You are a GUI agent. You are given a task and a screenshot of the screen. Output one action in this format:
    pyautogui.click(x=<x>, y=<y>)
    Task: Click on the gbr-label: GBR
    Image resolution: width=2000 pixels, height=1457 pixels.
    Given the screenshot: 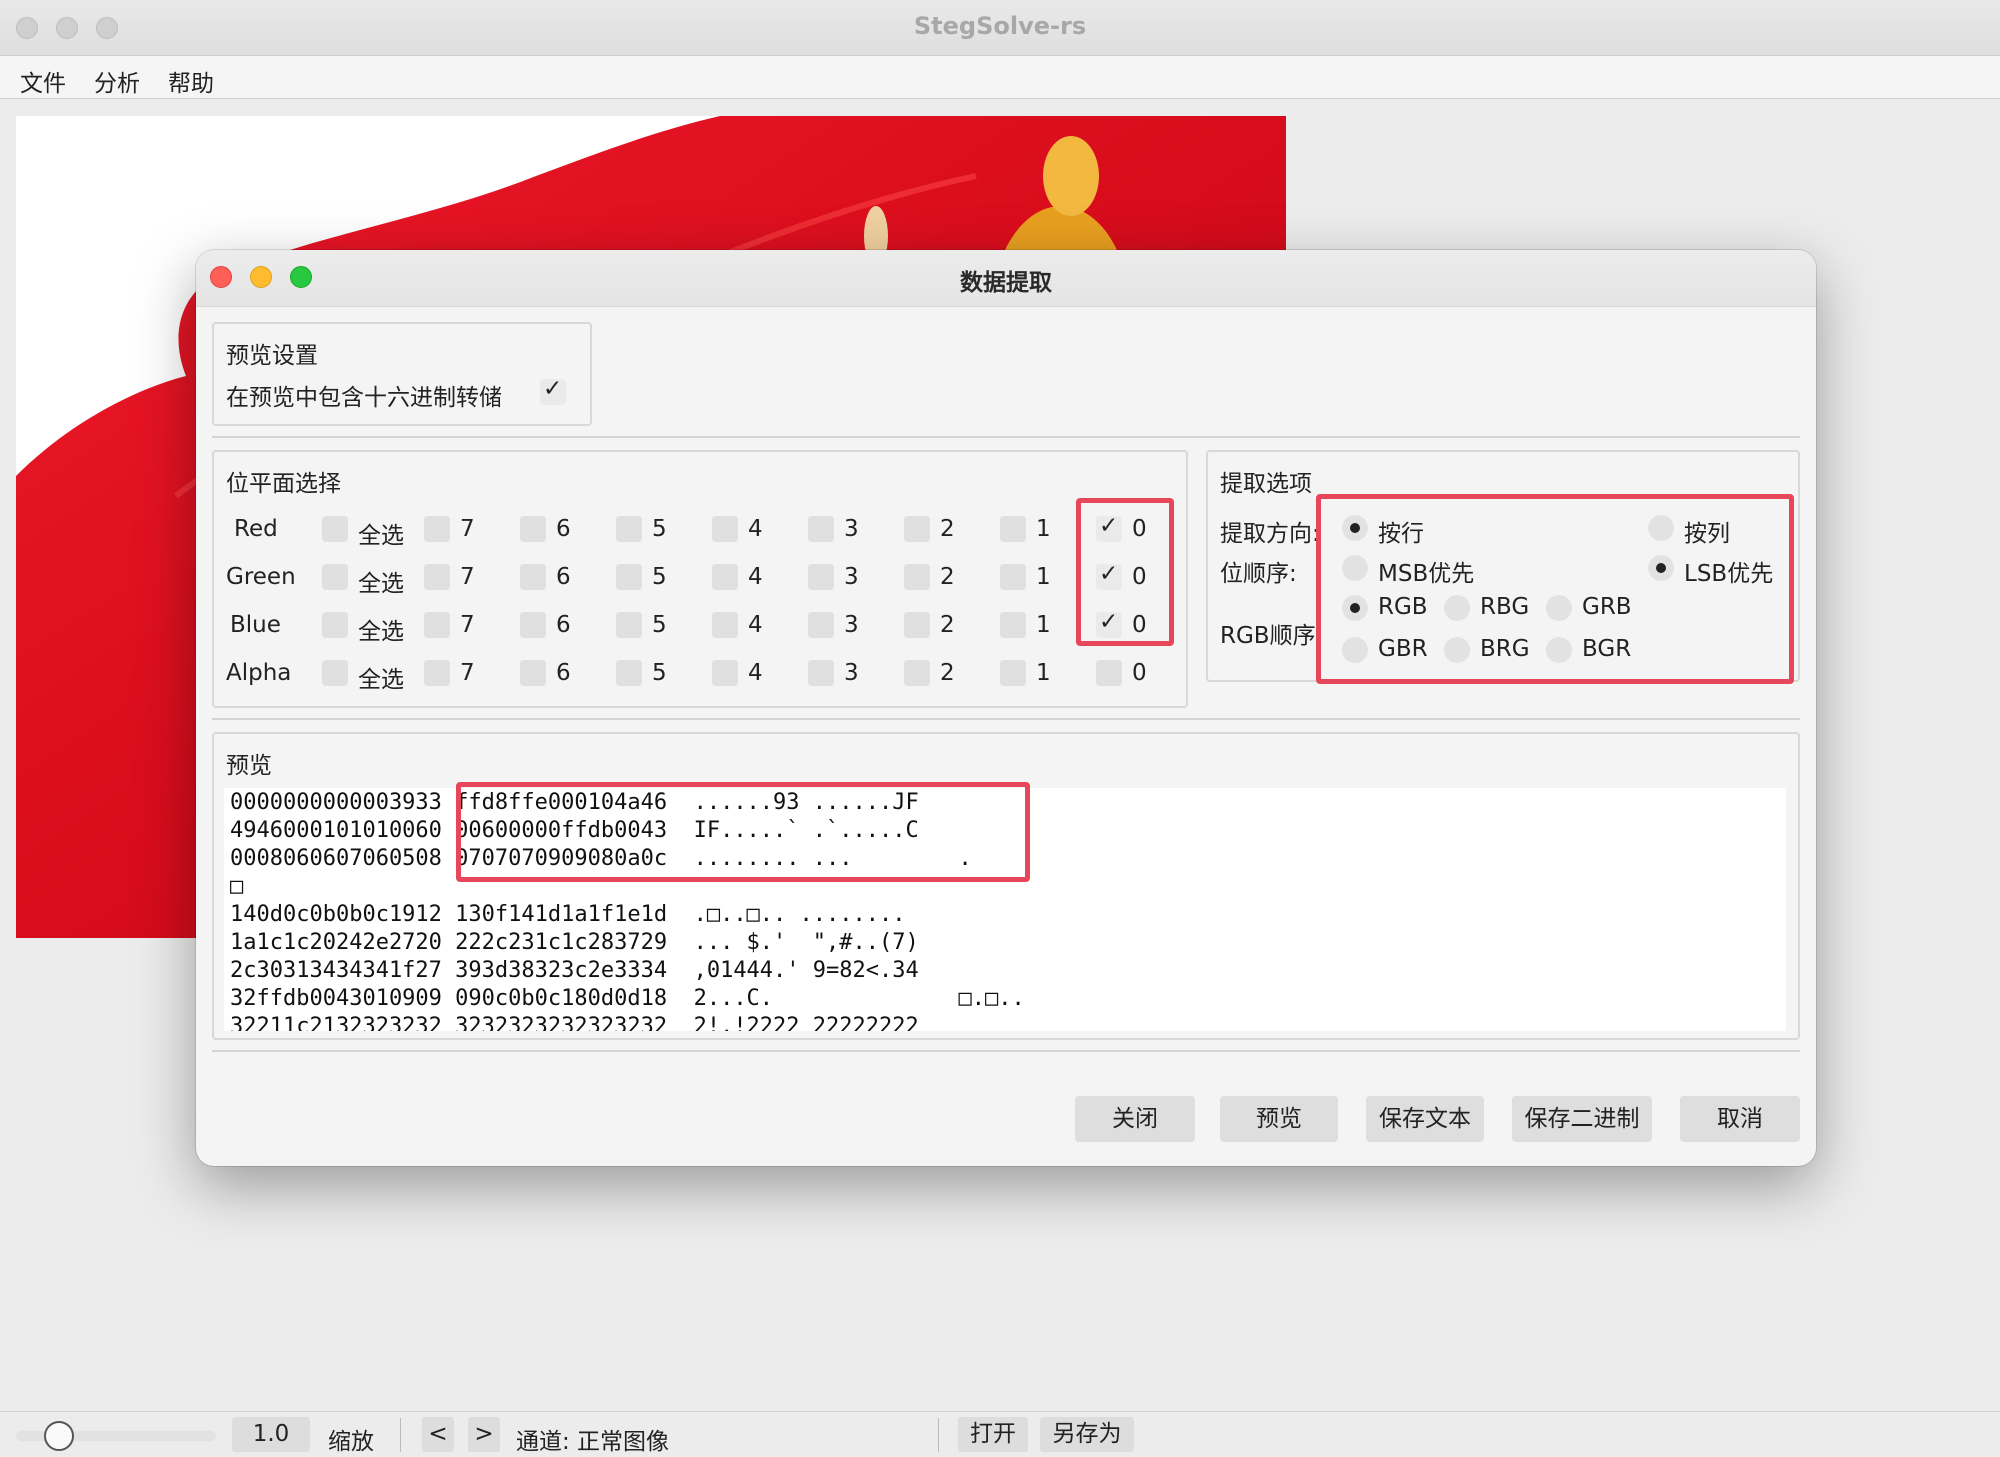 What is the action you would take?
    pyautogui.click(x=1403, y=649)
    